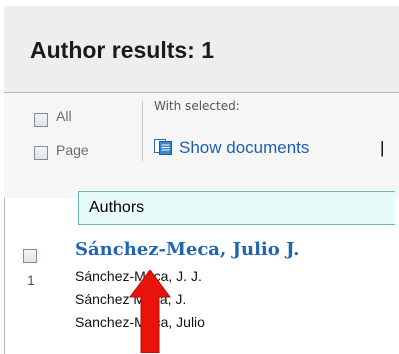 The height and width of the screenshot is (354, 399). What do you see at coordinates (72, 150) in the screenshot?
I see `select-page-label: Page` at bounding box center [72, 150].